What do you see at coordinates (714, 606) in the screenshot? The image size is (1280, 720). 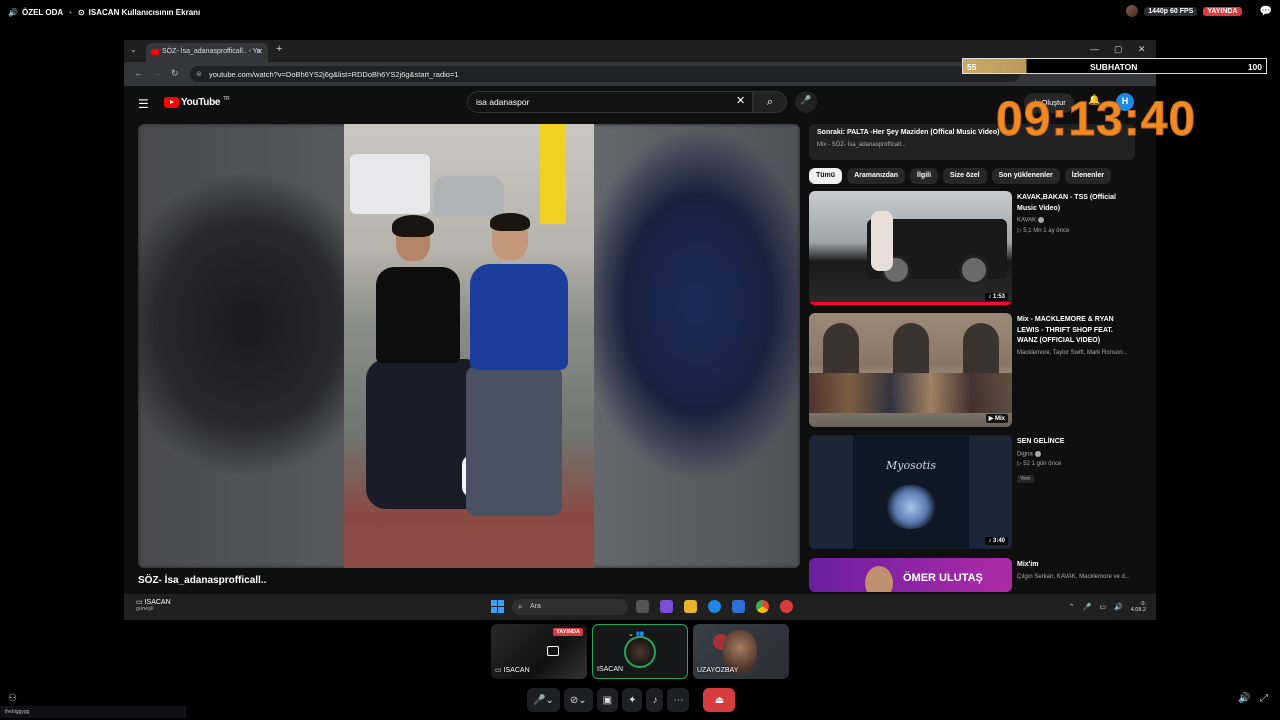 I see `edge-icon` at bounding box center [714, 606].